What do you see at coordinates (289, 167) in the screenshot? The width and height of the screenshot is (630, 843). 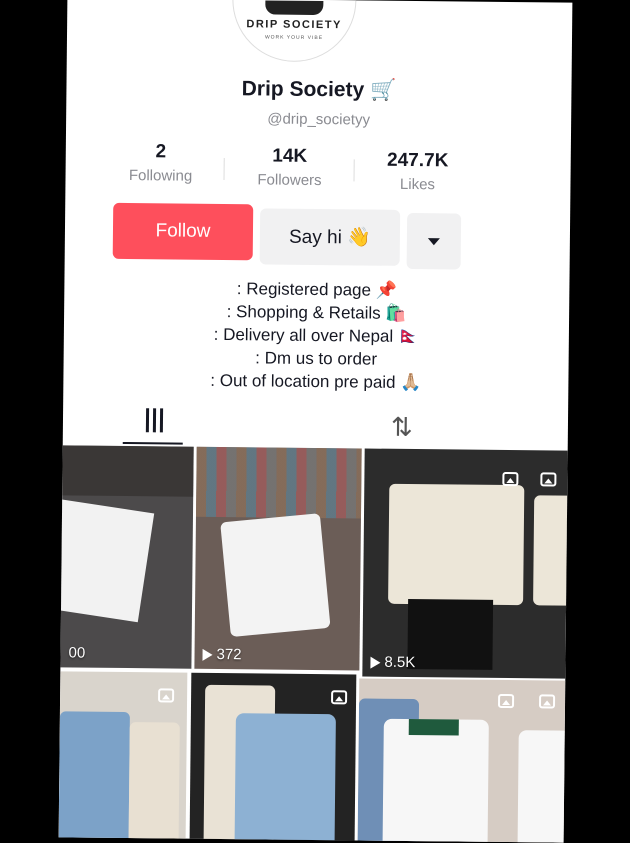 I see `stat-followers: 14K Followers` at bounding box center [289, 167].